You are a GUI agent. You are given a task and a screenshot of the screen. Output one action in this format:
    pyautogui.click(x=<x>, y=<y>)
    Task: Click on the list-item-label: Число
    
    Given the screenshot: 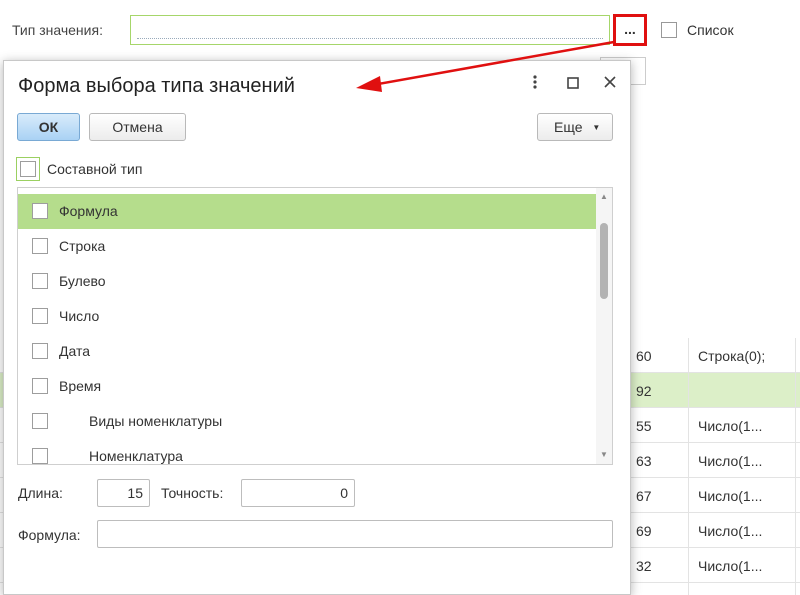 What is the action you would take?
    pyautogui.click(x=79, y=316)
    